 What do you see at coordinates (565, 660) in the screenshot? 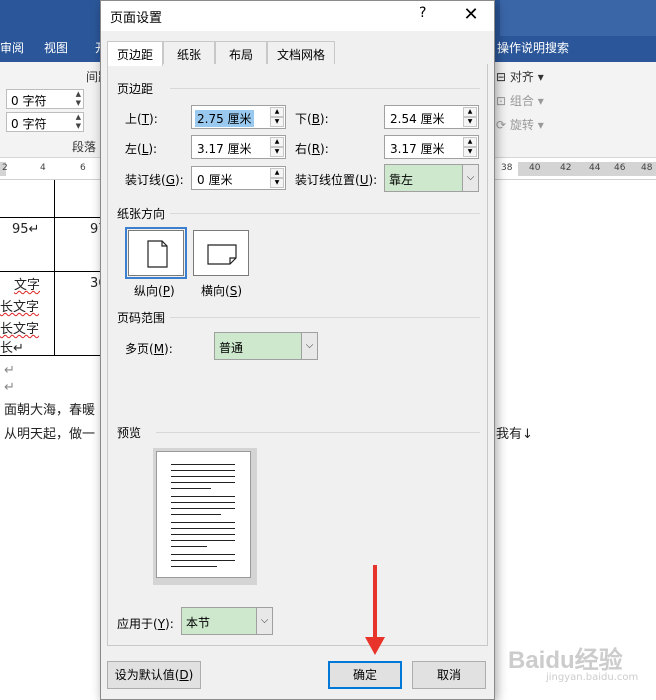
I see `baidu-watermark: Baidu经验` at bounding box center [565, 660].